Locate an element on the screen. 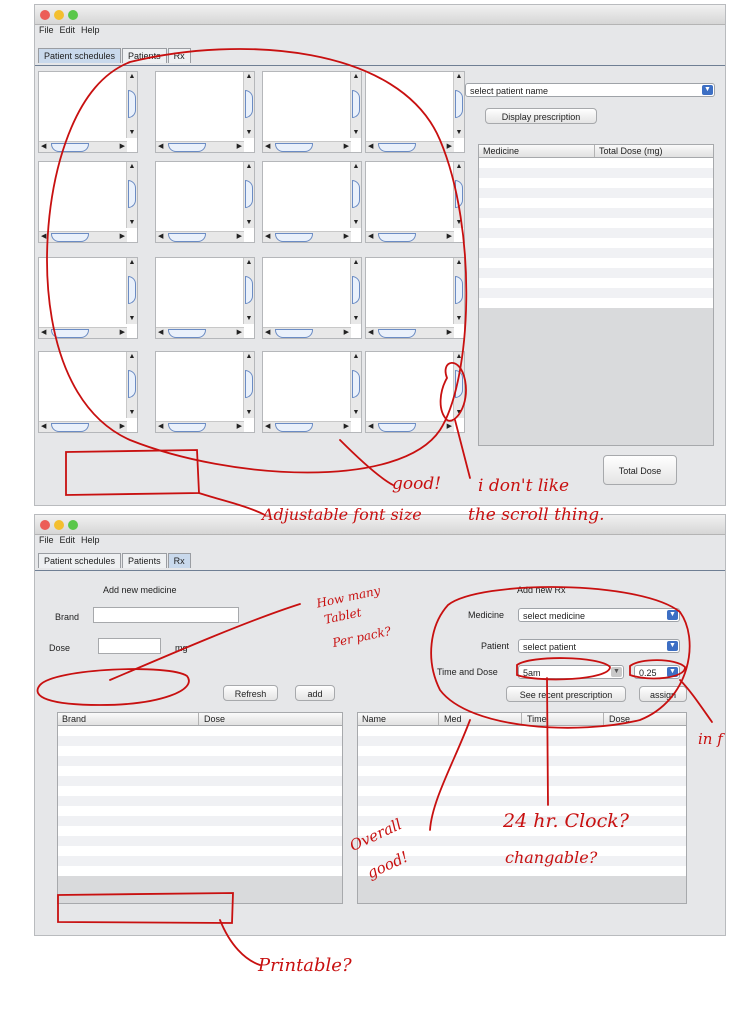  annotation-adjustable-font: Adjustable font size is located at coordinates (342, 514).